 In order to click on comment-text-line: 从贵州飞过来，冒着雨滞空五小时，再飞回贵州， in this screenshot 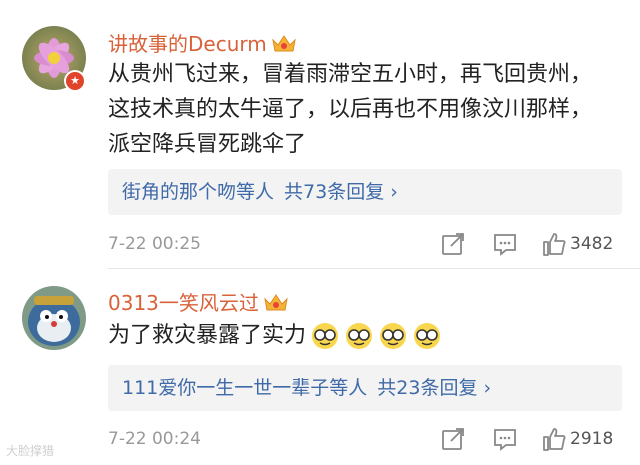, I will do `click(350, 74)`.